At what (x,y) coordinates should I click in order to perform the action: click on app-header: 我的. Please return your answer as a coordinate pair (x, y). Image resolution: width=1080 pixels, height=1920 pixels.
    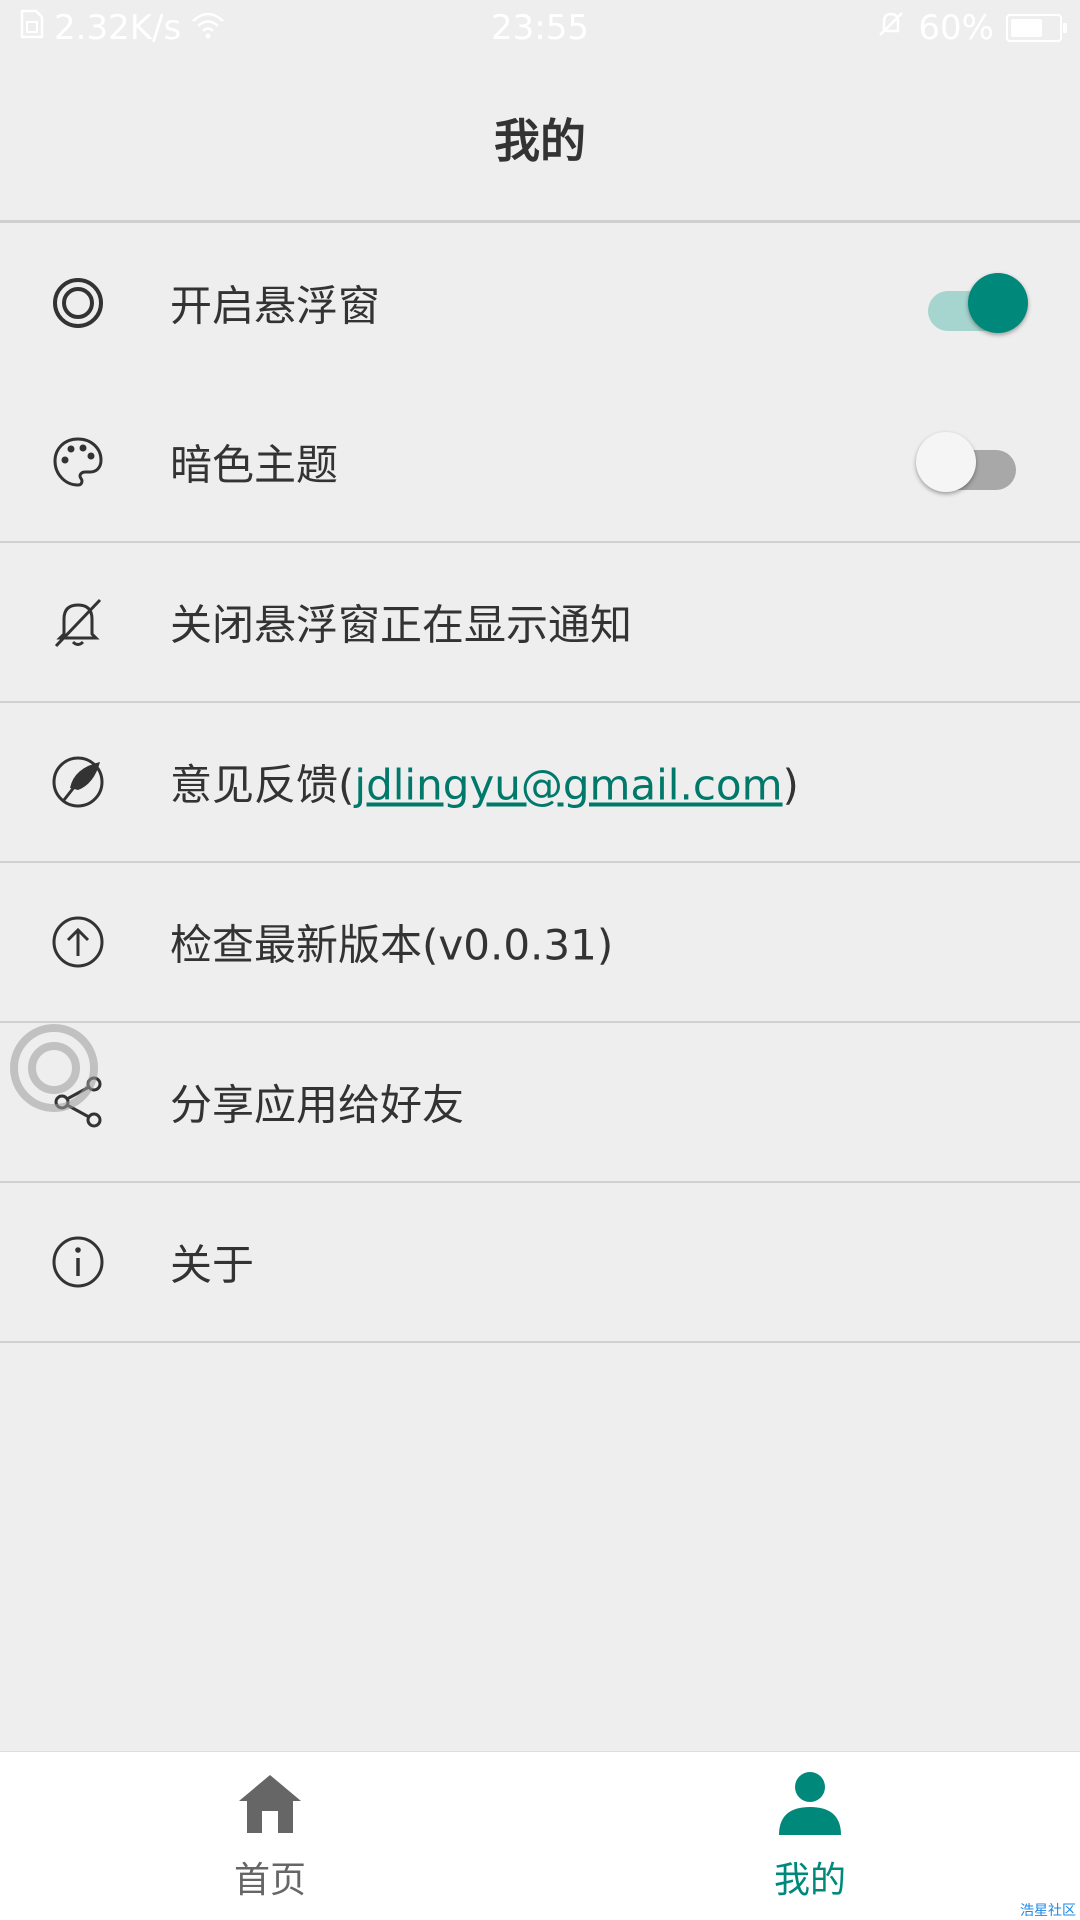
    Looking at the image, I should click on (540, 139).